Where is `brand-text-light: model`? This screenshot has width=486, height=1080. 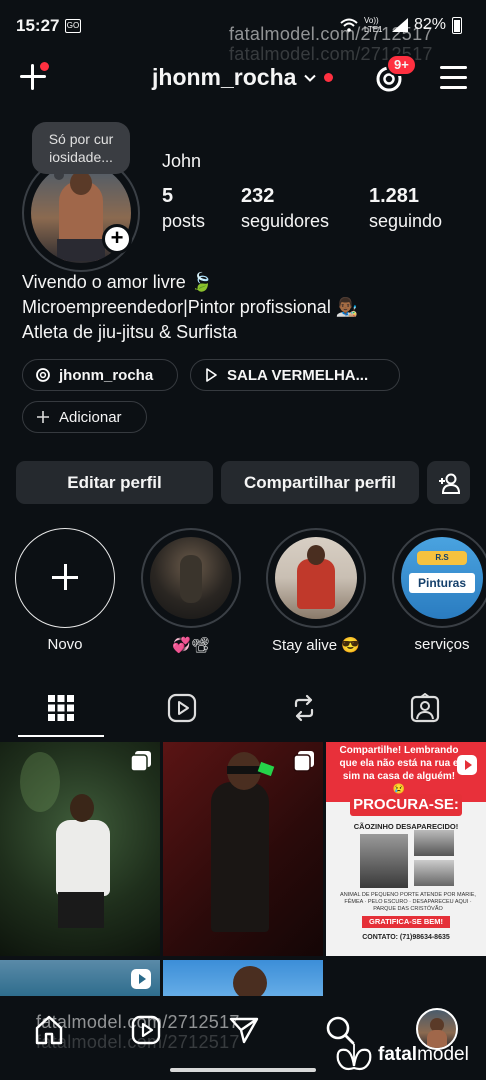 brand-text-light: model is located at coordinates (443, 1054).